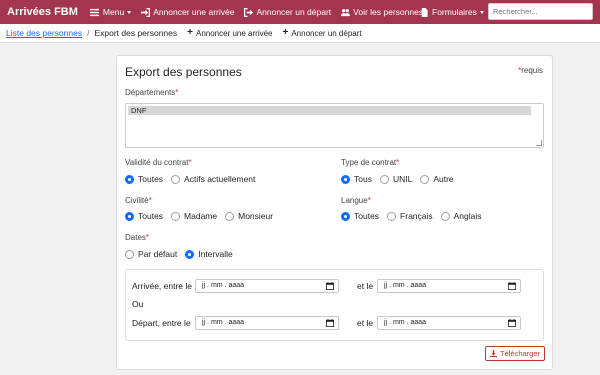  I want to click on dates-option-interval: Intervalle, so click(209, 254).